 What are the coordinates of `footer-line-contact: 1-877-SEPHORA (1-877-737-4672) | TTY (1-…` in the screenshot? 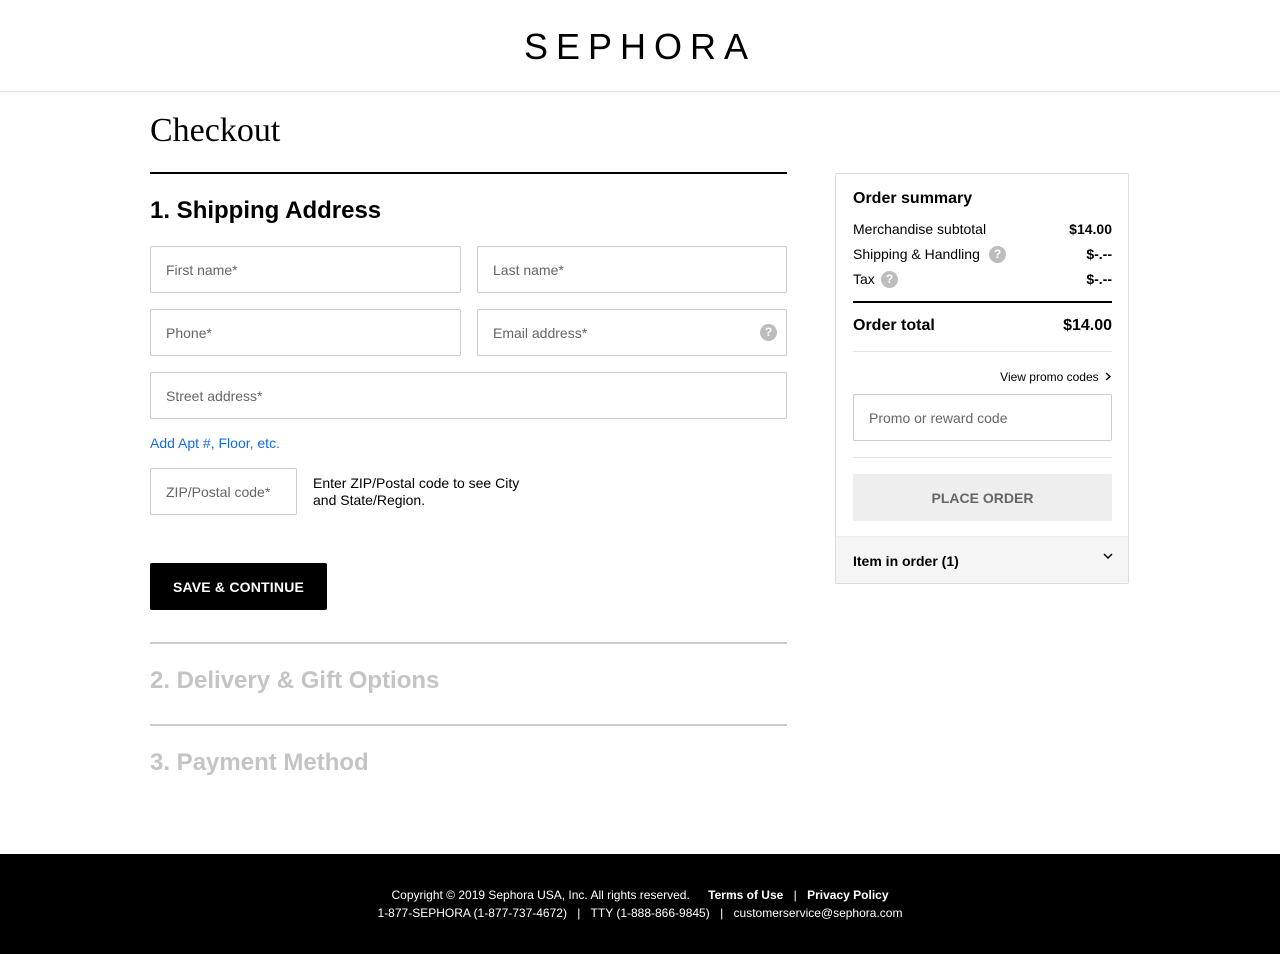 It's located at (640, 913).